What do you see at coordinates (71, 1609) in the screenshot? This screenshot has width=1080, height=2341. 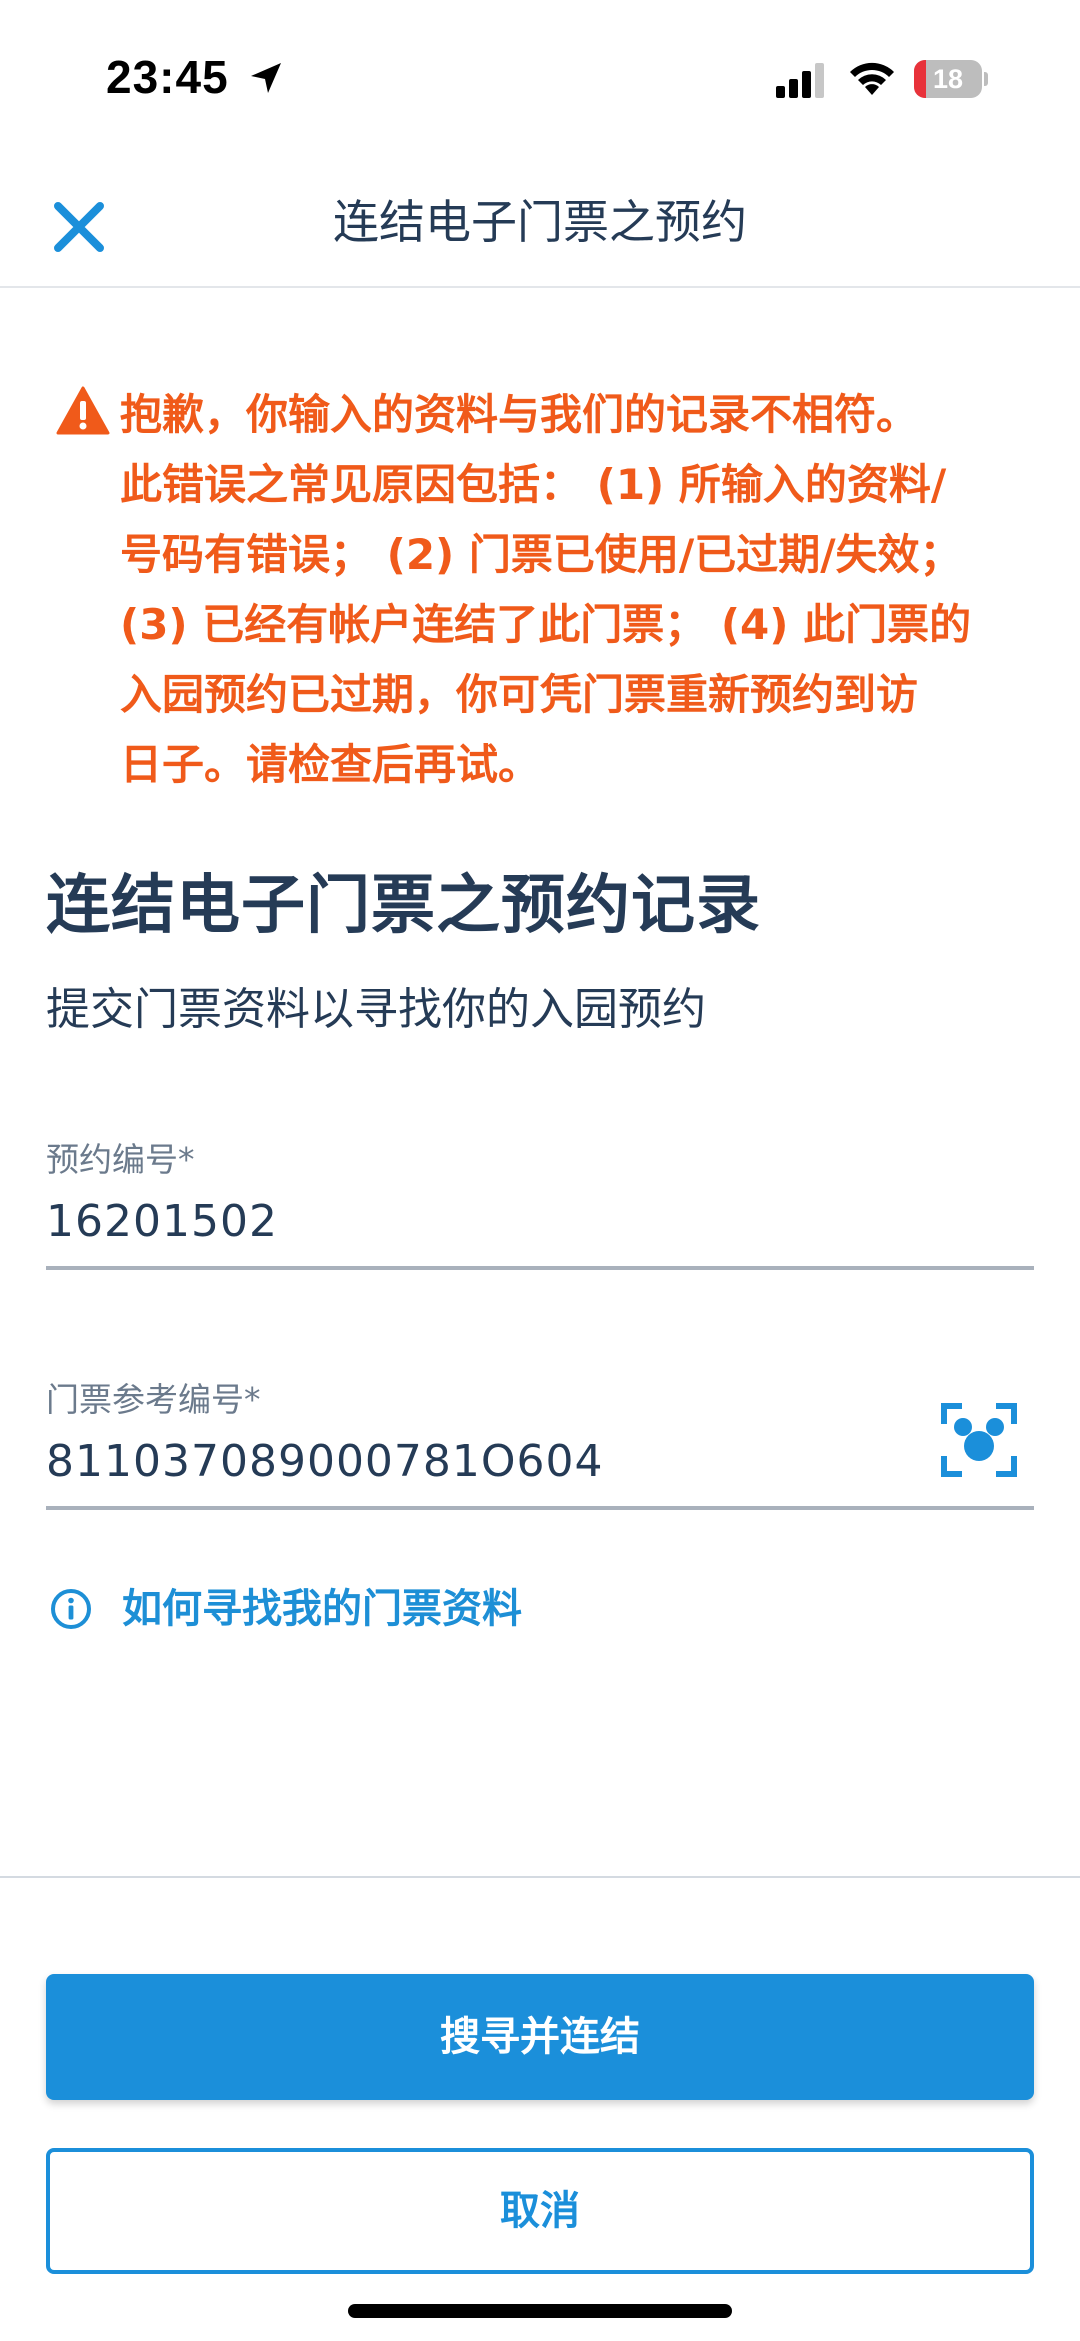 I see `info-icon` at bounding box center [71, 1609].